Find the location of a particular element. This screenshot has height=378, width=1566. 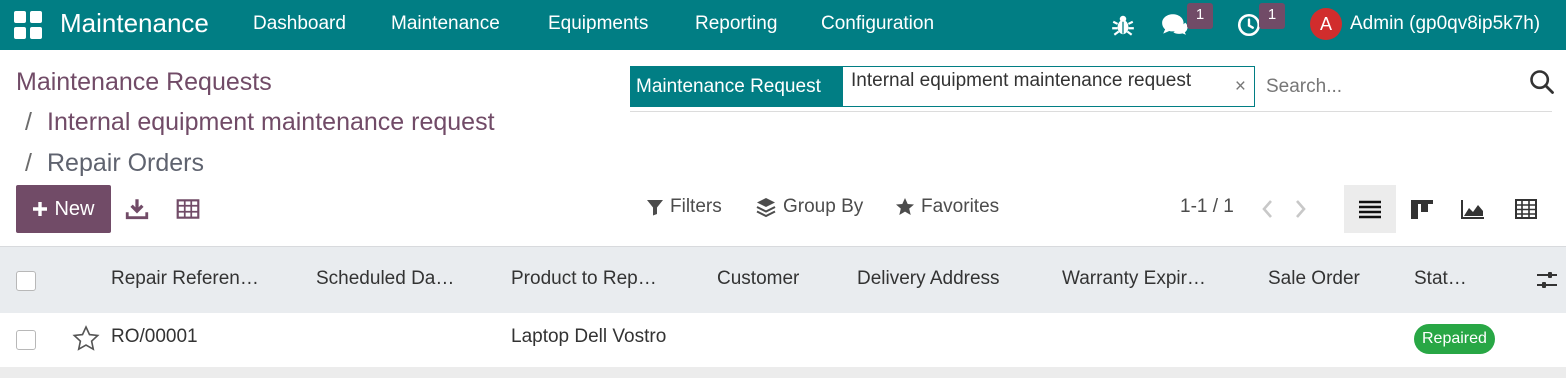

pivot-table-icon is located at coordinates (1526, 209).